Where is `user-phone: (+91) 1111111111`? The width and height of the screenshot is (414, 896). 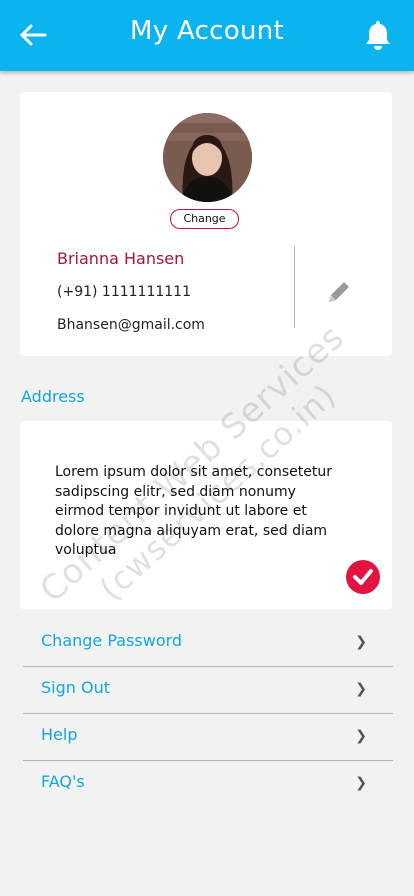
user-phone: (+91) 1111111111 is located at coordinates (124, 292).